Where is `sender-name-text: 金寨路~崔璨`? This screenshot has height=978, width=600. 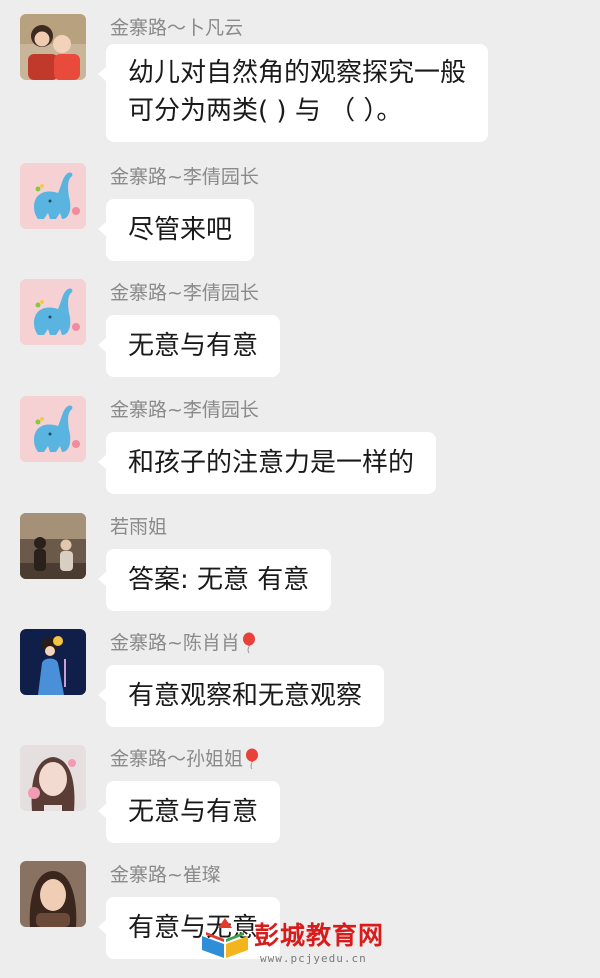
sender-name-text: 金寨路~崔璨 is located at coordinates (165, 875).